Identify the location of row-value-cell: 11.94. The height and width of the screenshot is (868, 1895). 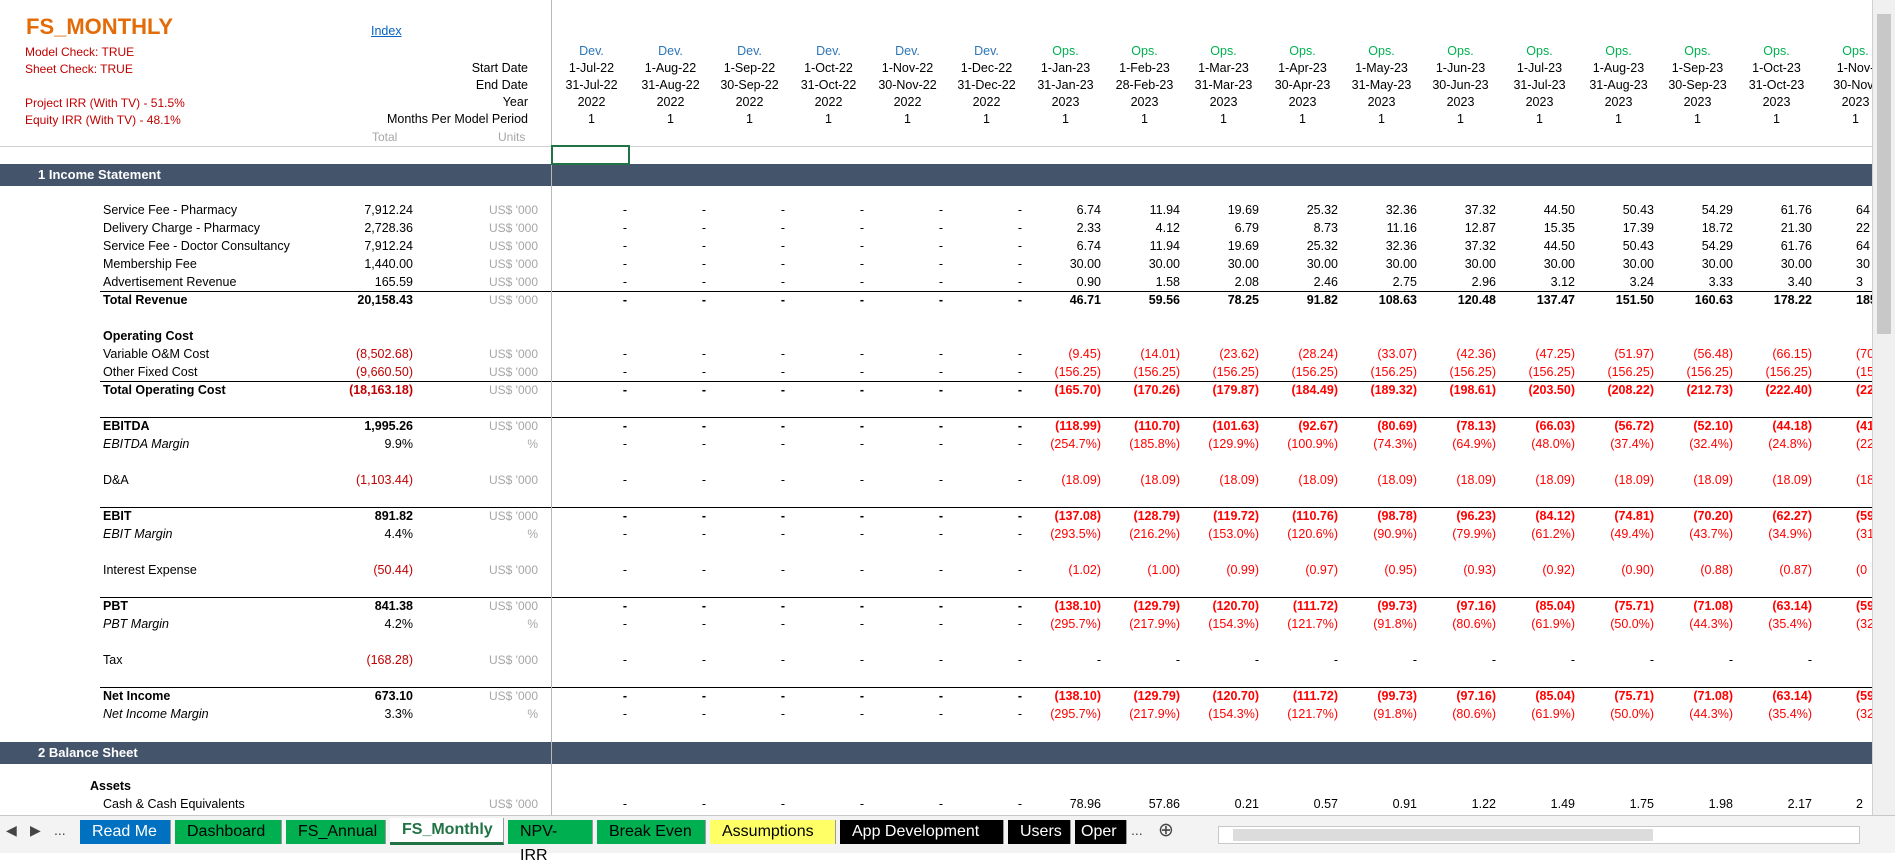
(1142, 246).